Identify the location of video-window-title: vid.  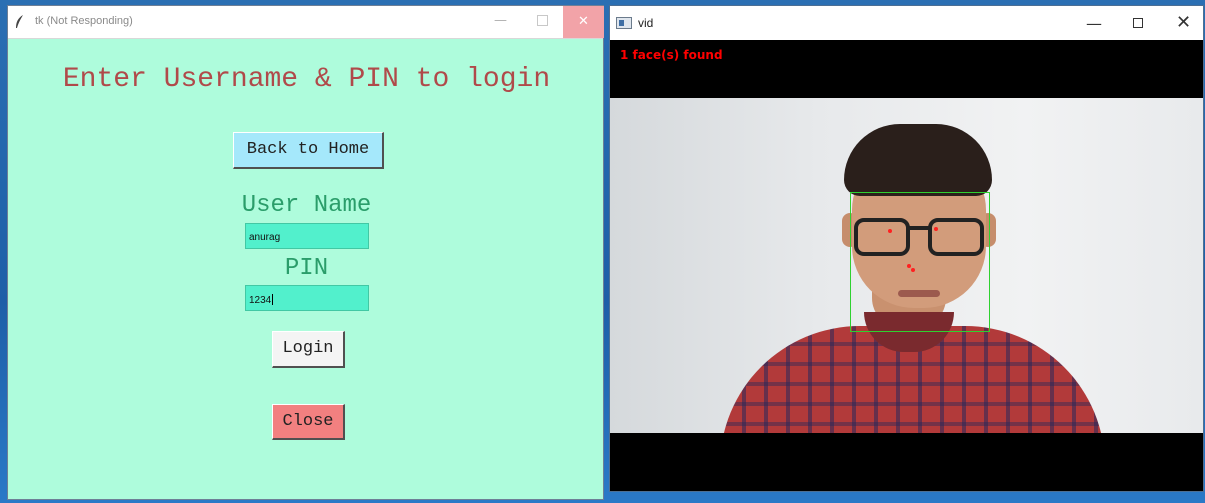
(646, 23).